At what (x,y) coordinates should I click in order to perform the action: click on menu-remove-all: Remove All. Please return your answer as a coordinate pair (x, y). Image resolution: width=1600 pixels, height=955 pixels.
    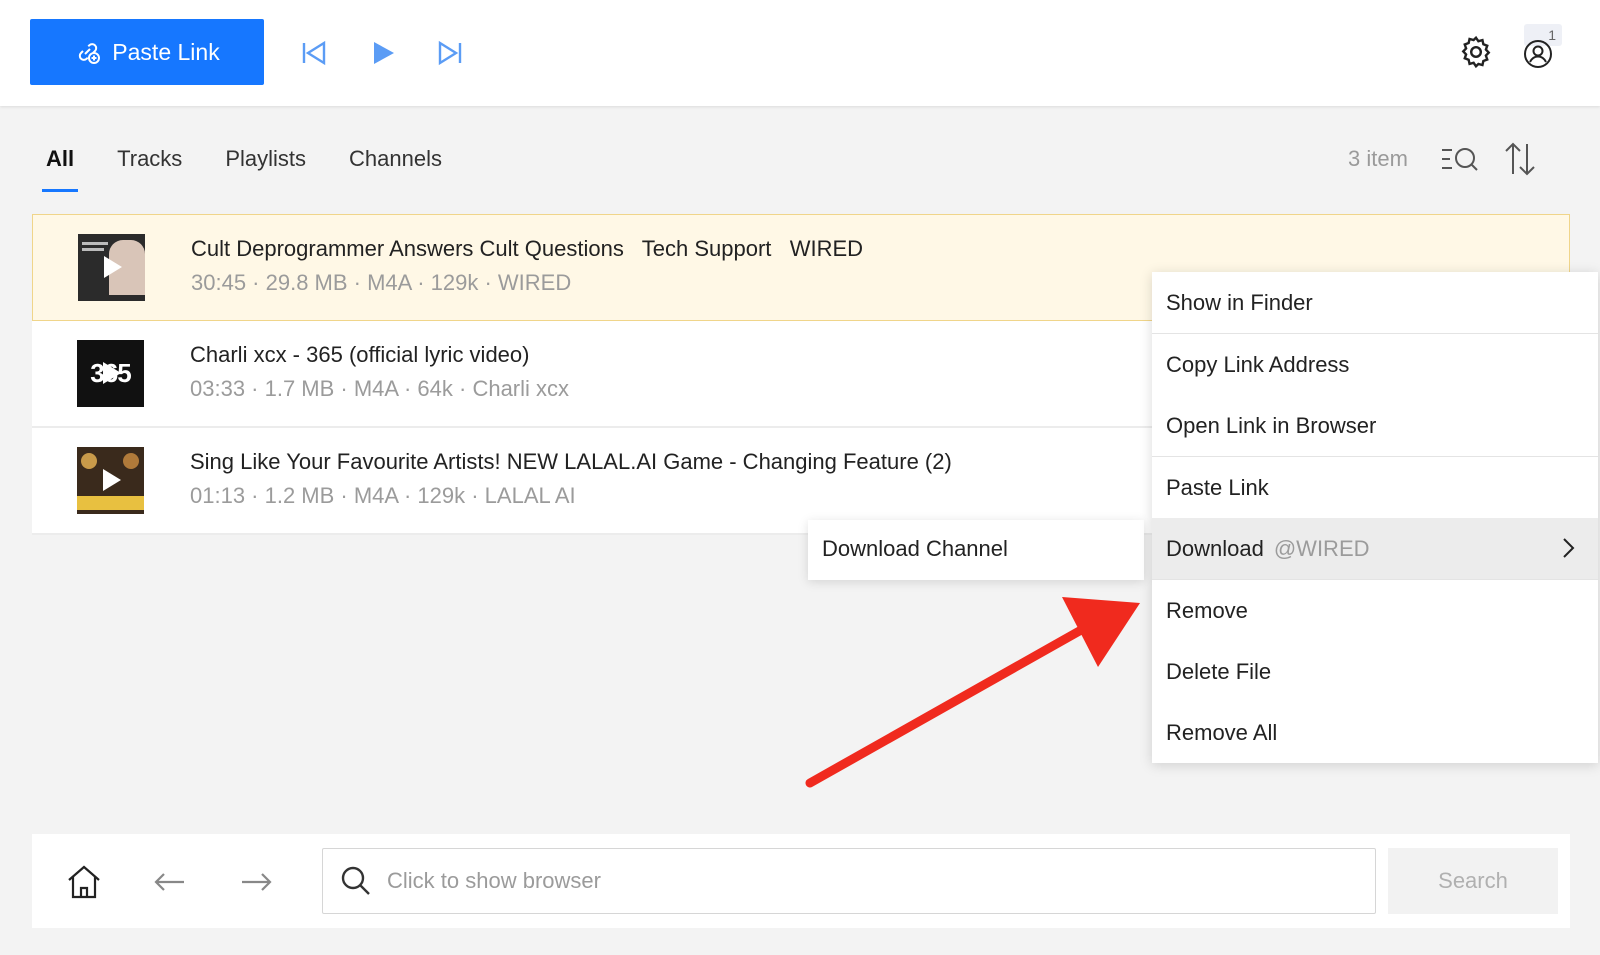
    Looking at the image, I should click on (1375, 732).